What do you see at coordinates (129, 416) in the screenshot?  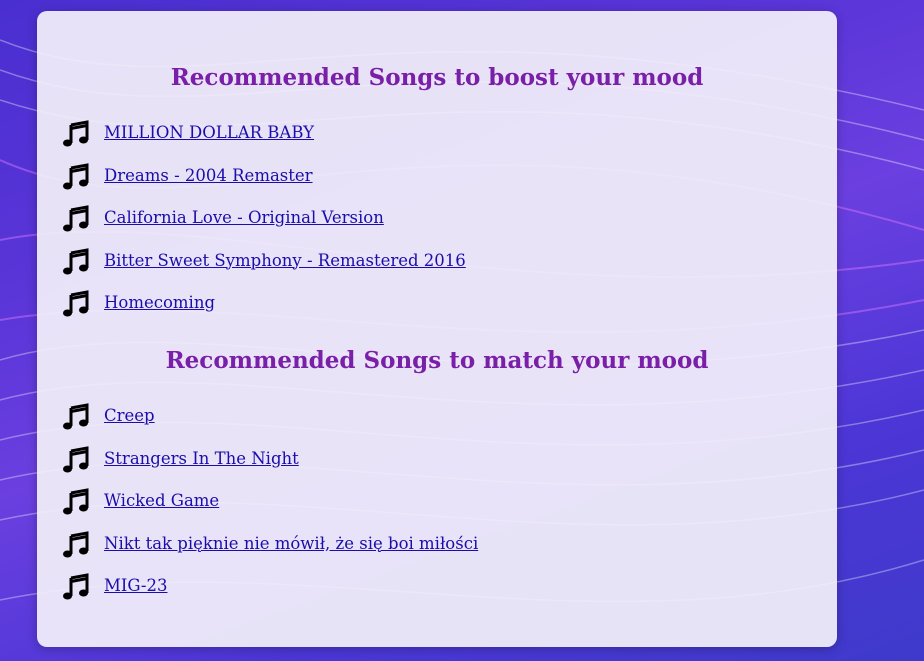 I see `song-link: Creep` at bounding box center [129, 416].